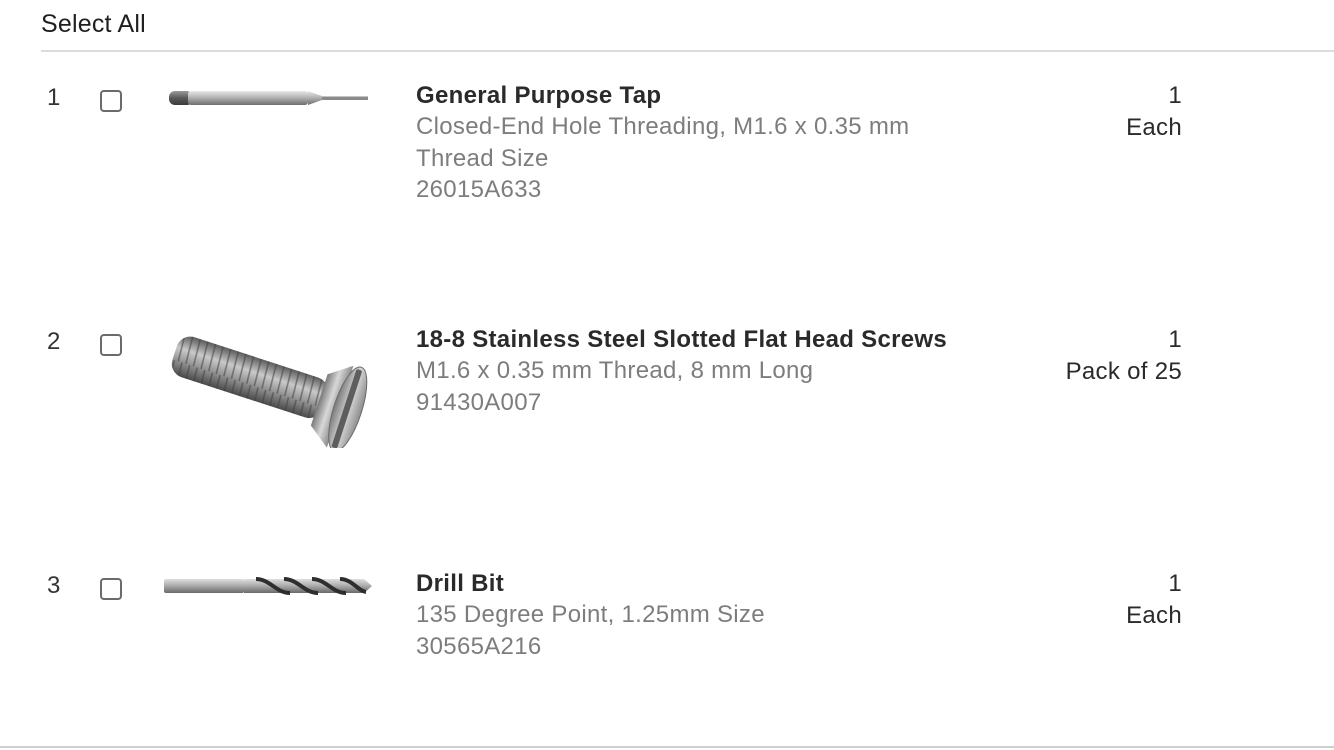  Describe the element at coordinates (1123, 371) in the screenshot. I see `quantity-unit: Pack of 25` at that location.